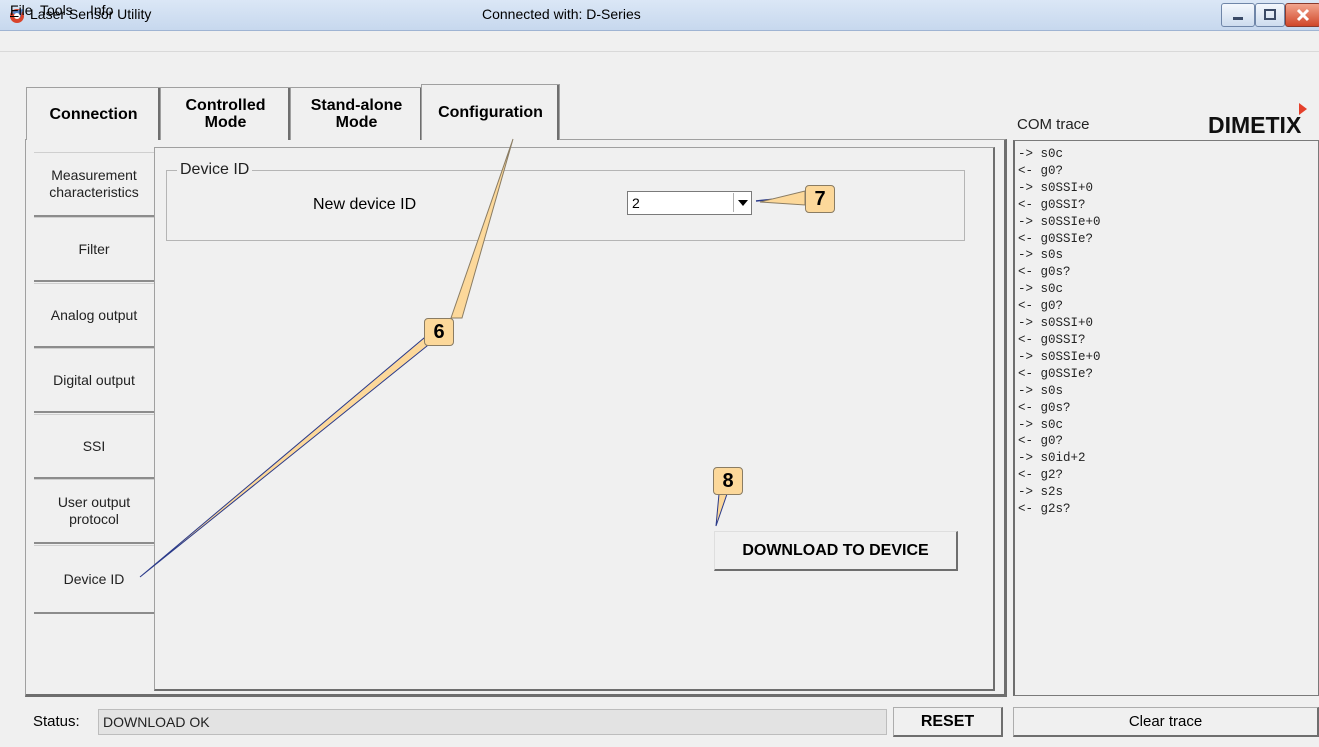  What do you see at coordinates (742, 202) in the screenshot?
I see `dropdown-arrow-icon` at bounding box center [742, 202].